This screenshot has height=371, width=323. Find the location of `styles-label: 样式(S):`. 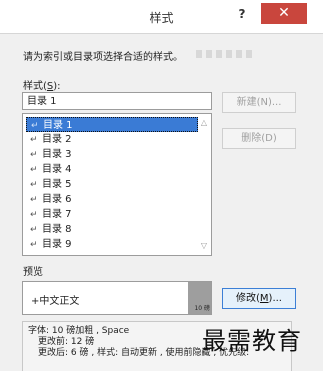

styles-label: 样式(S): is located at coordinates (42, 86).